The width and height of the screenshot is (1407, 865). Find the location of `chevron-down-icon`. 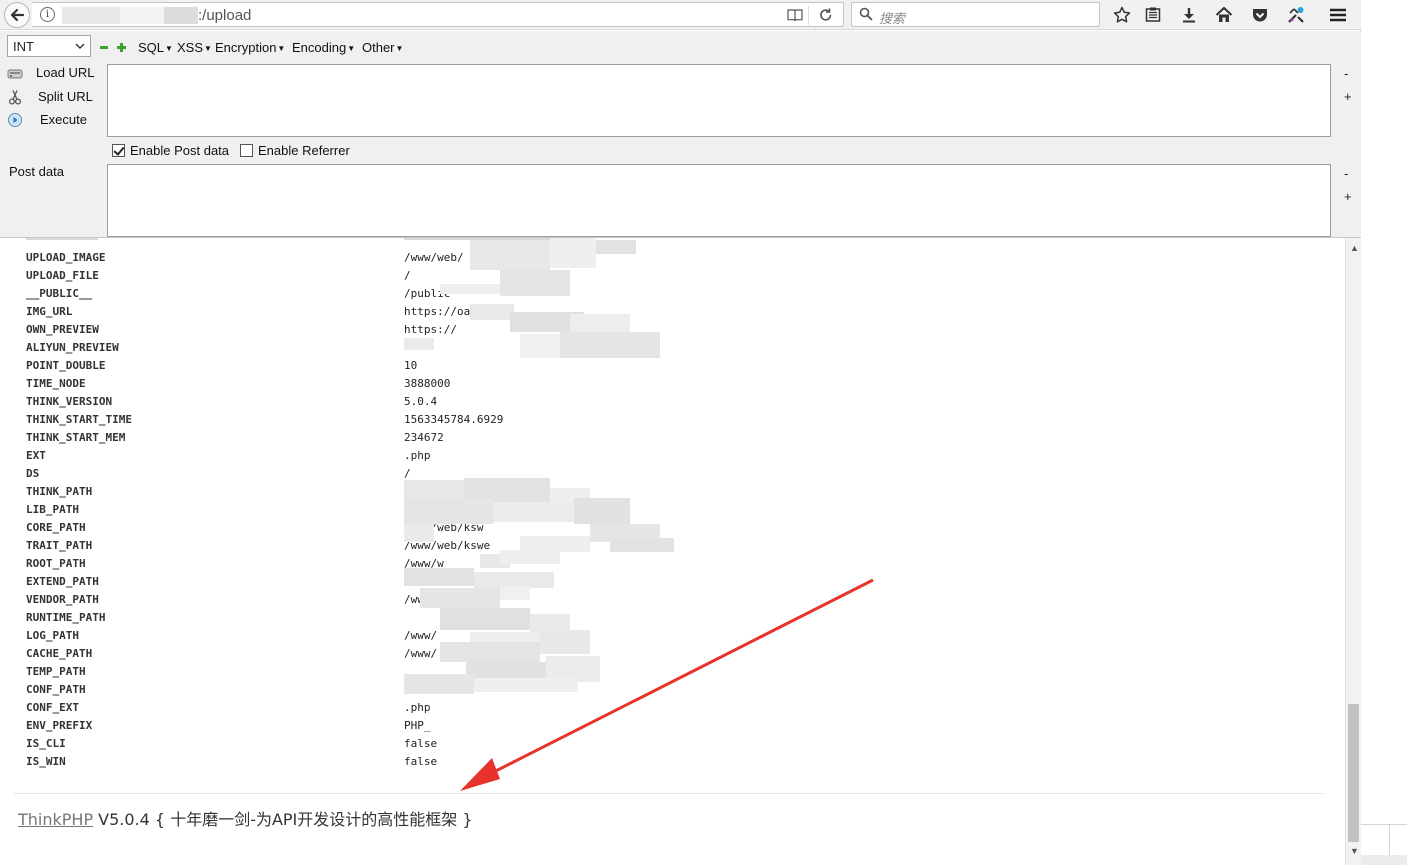

chevron-down-icon is located at coordinates (80, 46).